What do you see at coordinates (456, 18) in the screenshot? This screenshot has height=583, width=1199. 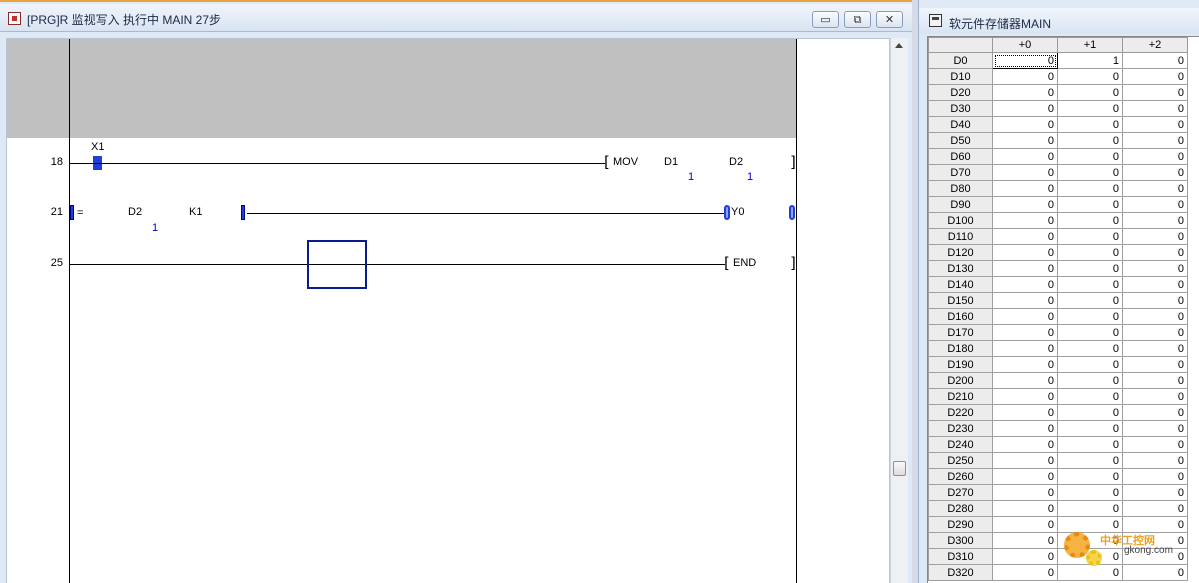 I see `ladder-title-bar: [PRG]R 监视写入 执行中 MAIN 27步 ▭ ⧉ ✕` at bounding box center [456, 18].